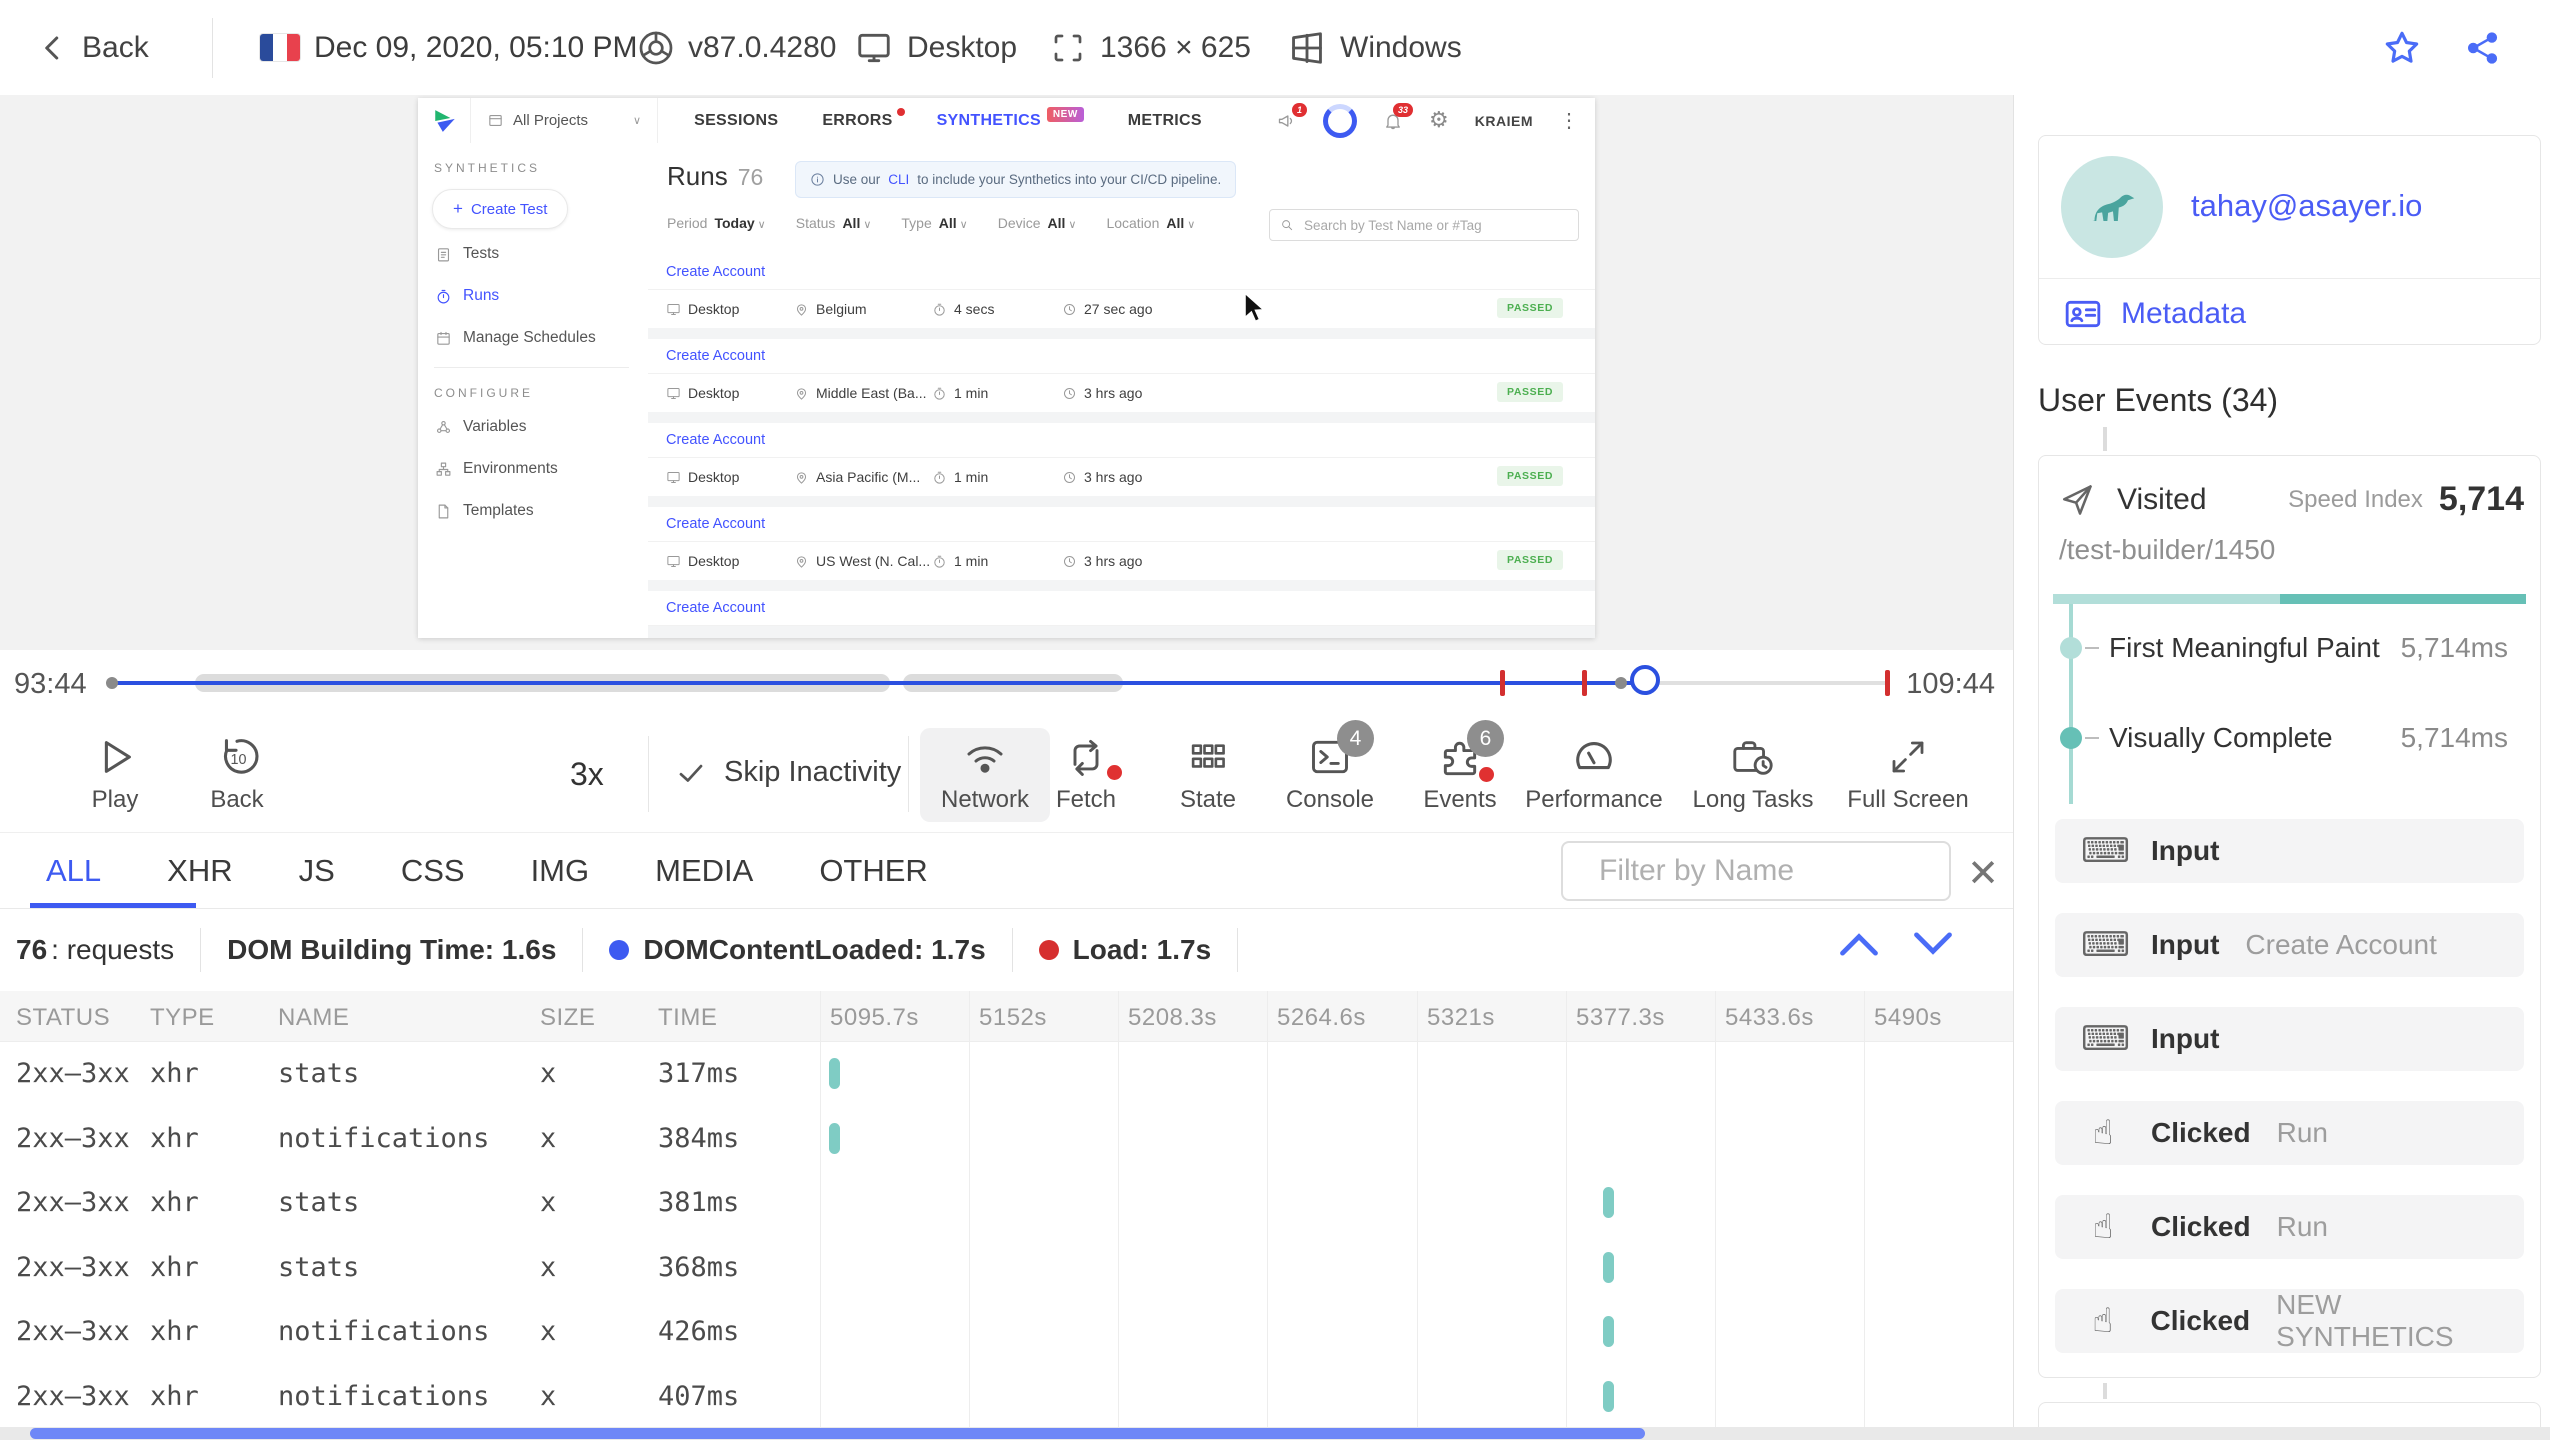 Image resolution: width=2550 pixels, height=1440 pixels. Describe the element at coordinates (1908, 775) in the screenshot. I see `full-screen-button: Full Screen` at that location.